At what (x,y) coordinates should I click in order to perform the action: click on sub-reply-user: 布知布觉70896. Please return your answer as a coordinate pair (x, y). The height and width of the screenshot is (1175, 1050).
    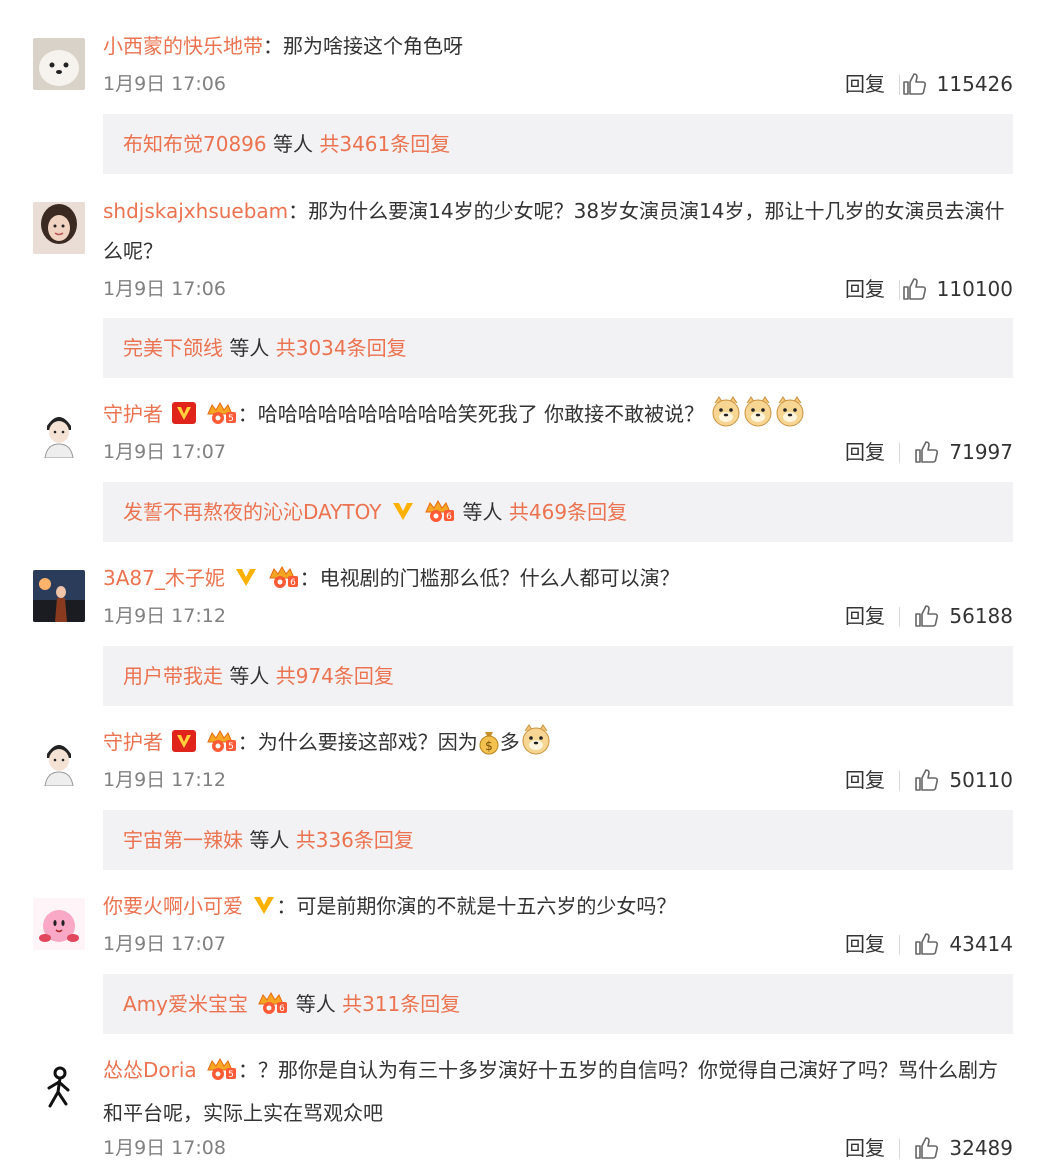
    Looking at the image, I should click on (195, 144).